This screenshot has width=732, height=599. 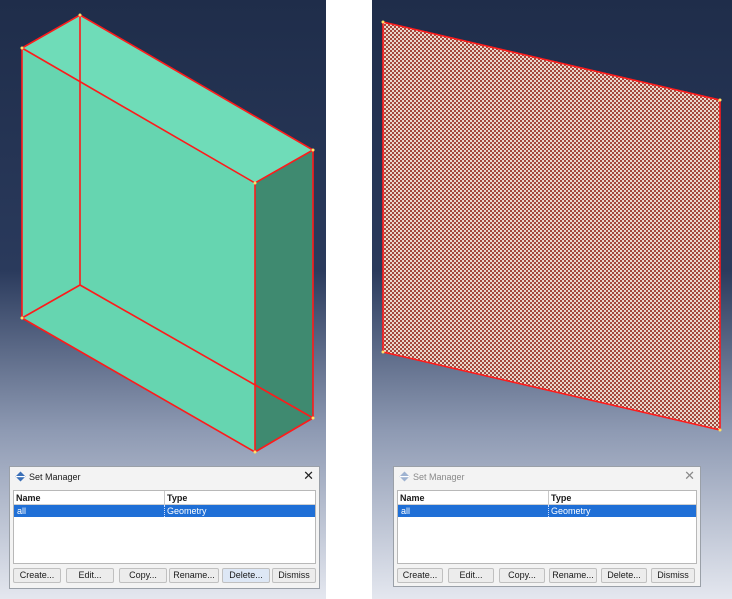 What do you see at coordinates (284, 301) in the screenshot?
I see `box-side-face` at bounding box center [284, 301].